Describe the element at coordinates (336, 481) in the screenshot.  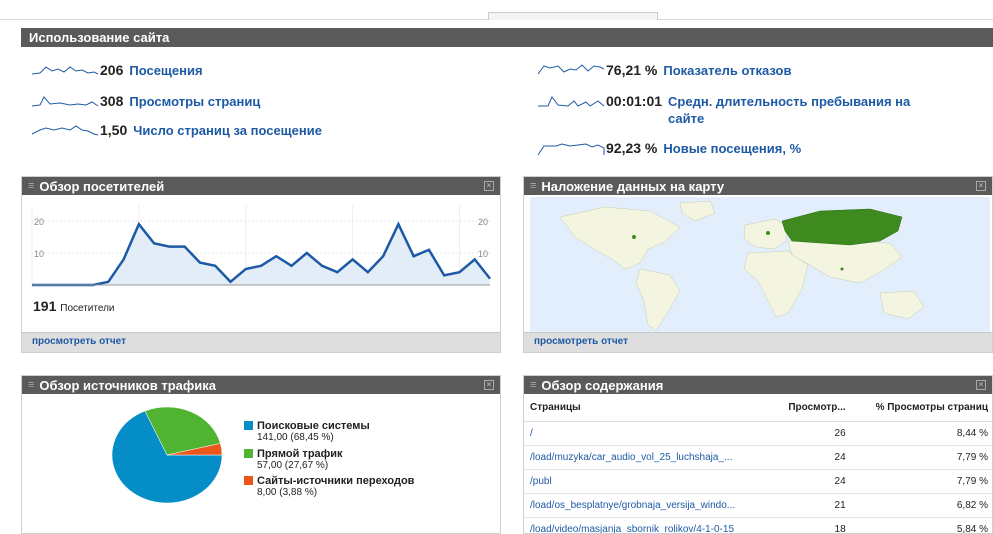
I see `legend-label: Сайты-источники переходов` at that location.